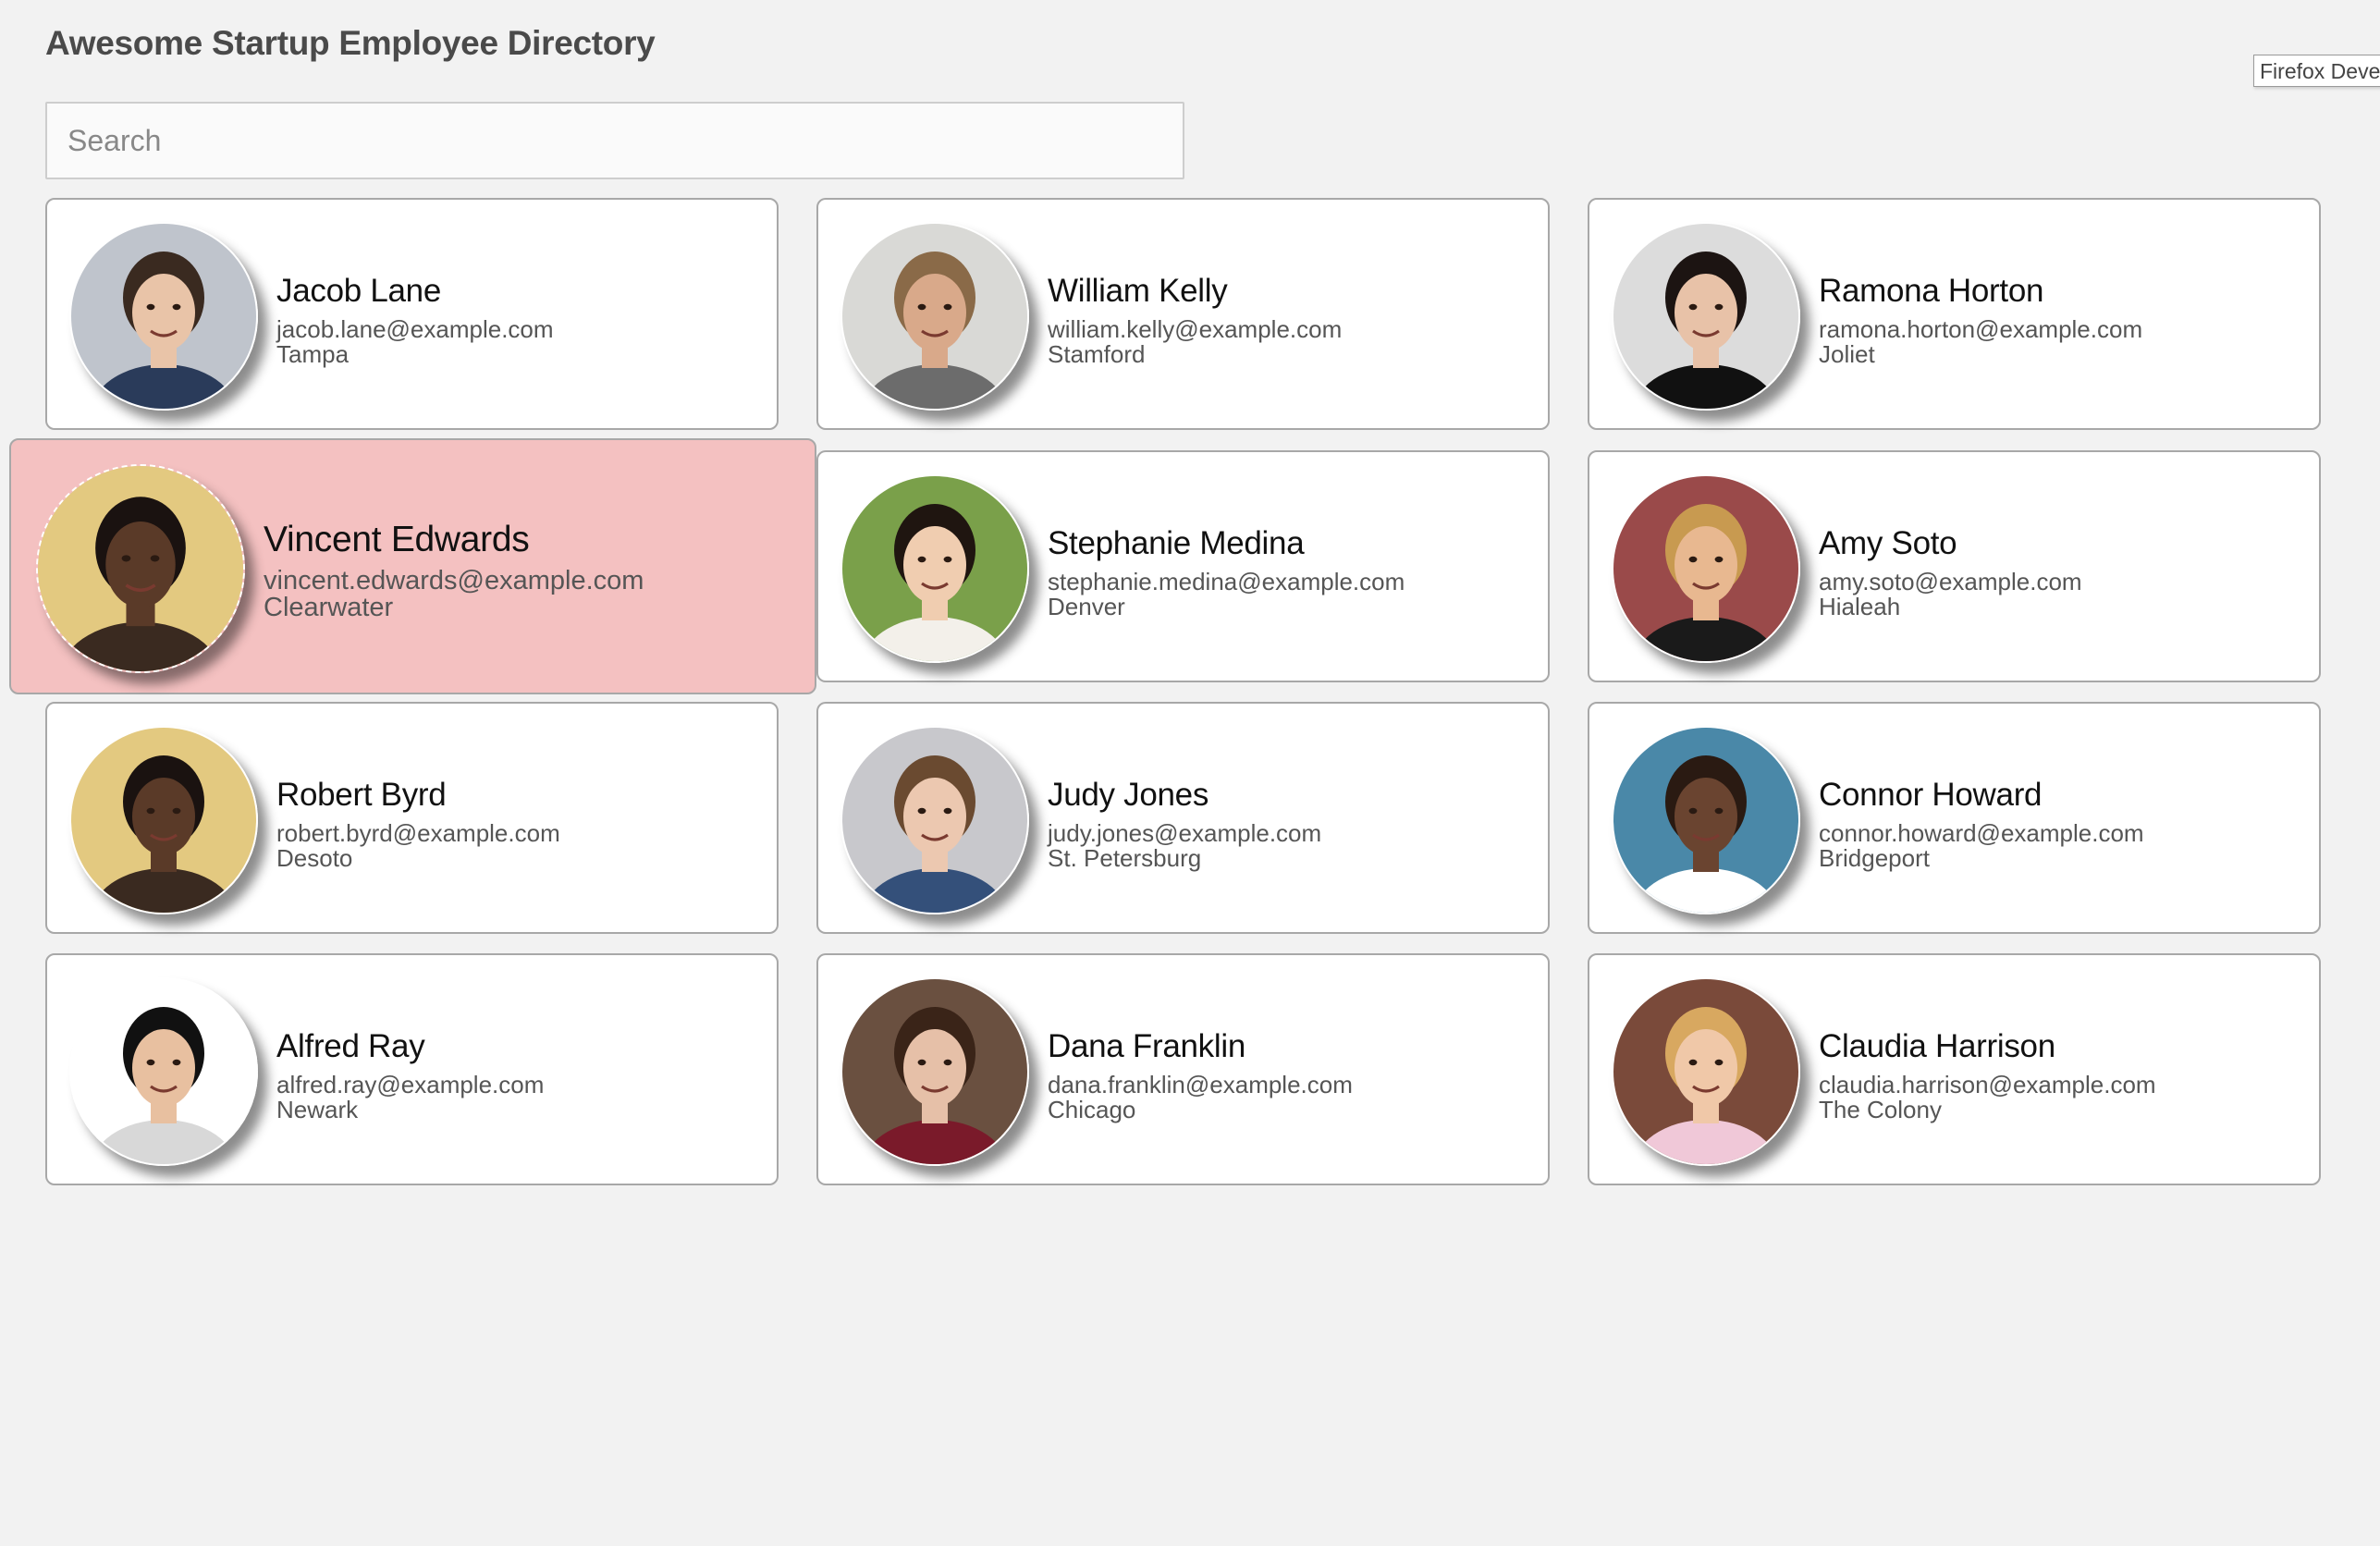 Image resolution: width=2380 pixels, height=1546 pixels. What do you see at coordinates (1931, 795) in the screenshot?
I see `employee-name: Connor Howard` at bounding box center [1931, 795].